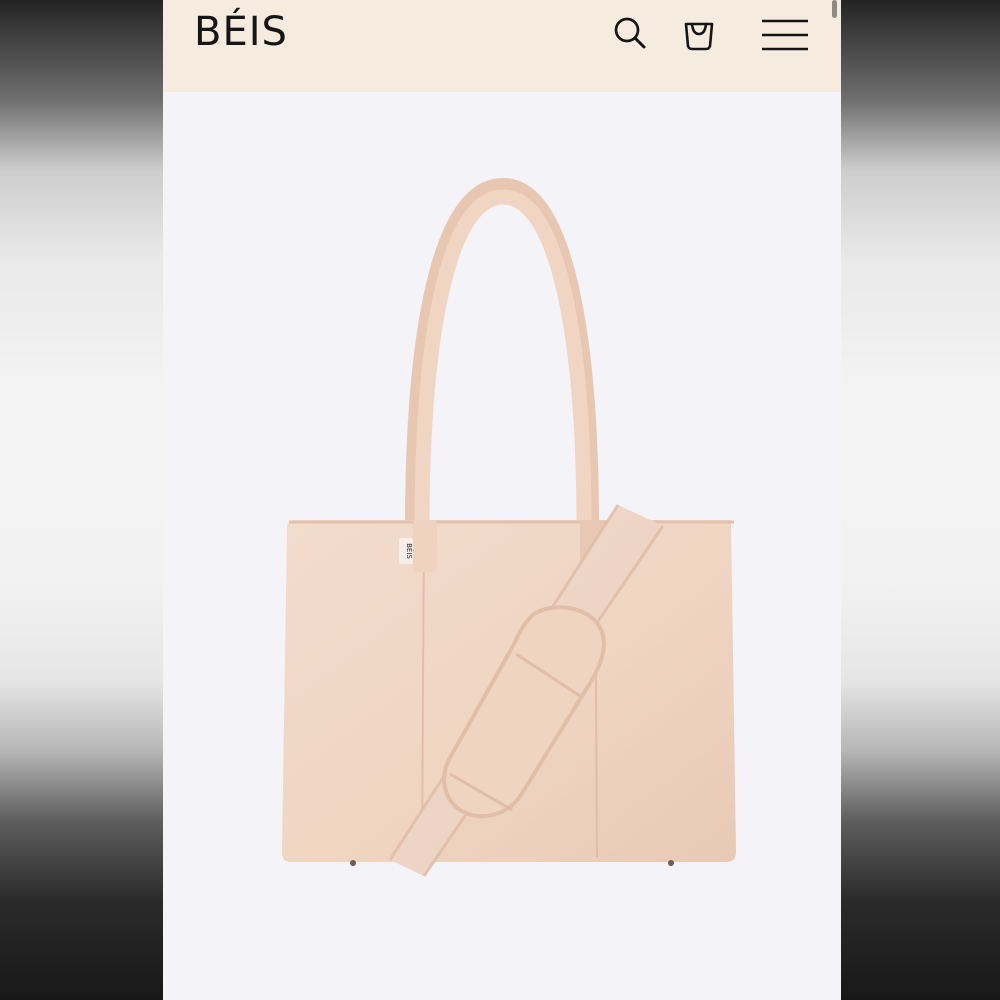 The width and height of the screenshot is (1000, 1000). What do you see at coordinates (502, 46) in the screenshot?
I see `site-header: BÉIS` at bounding box center [502, 46].